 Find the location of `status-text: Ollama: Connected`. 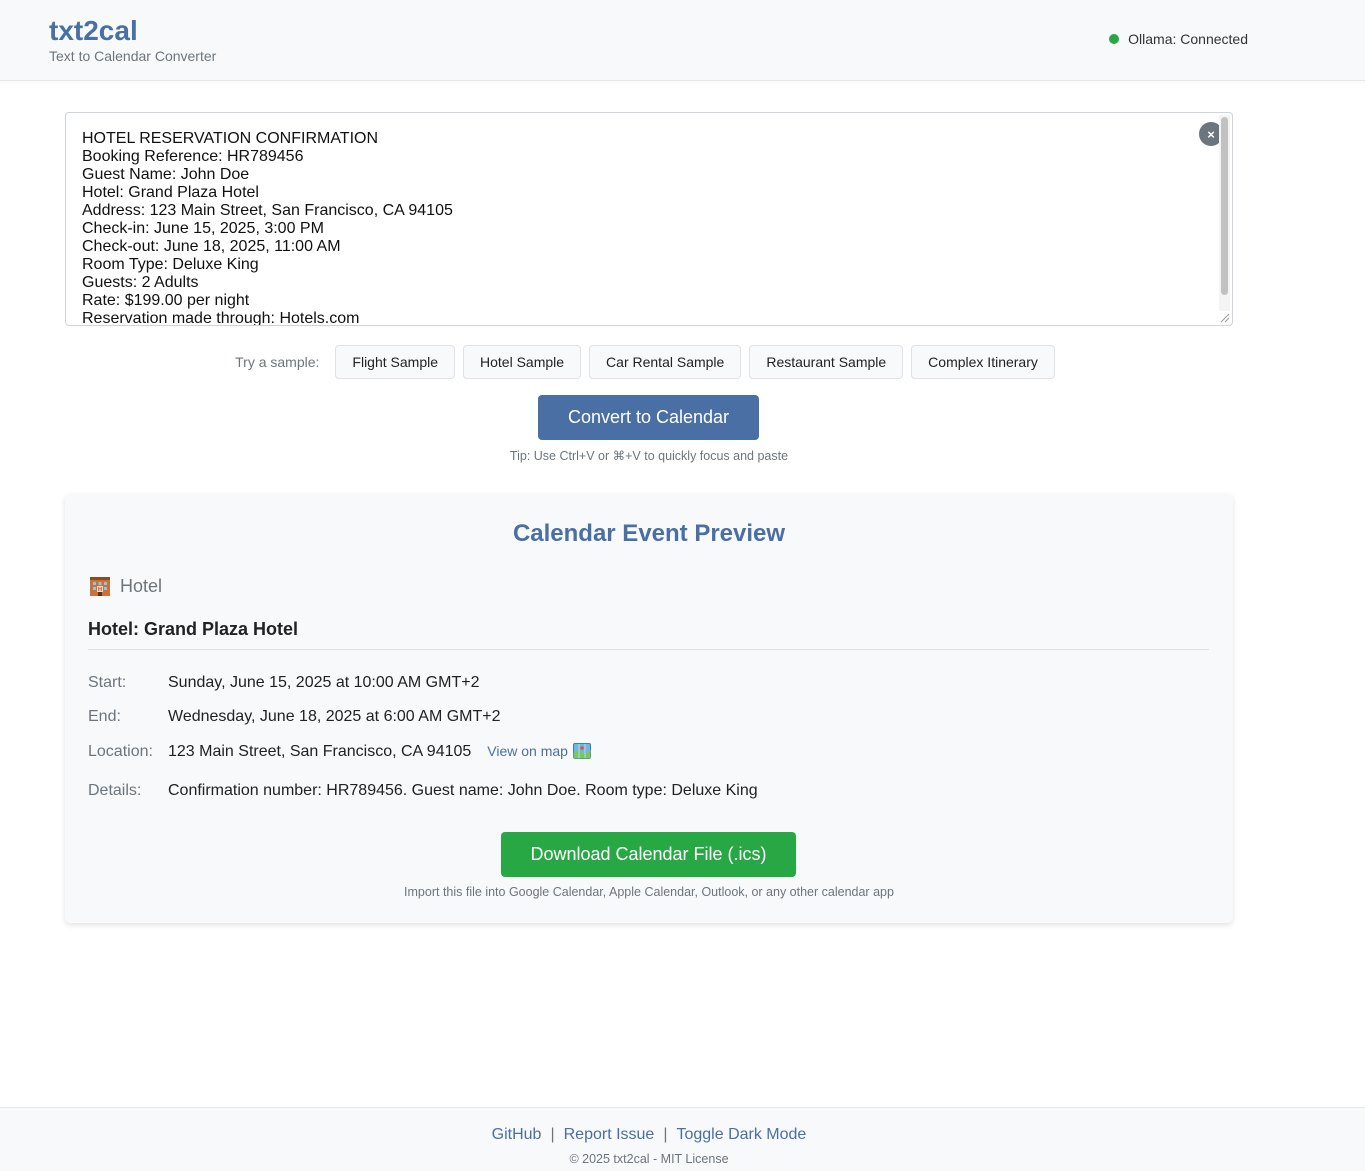

status-text: Ollama: Connected is located at coordinates (1188, 39).